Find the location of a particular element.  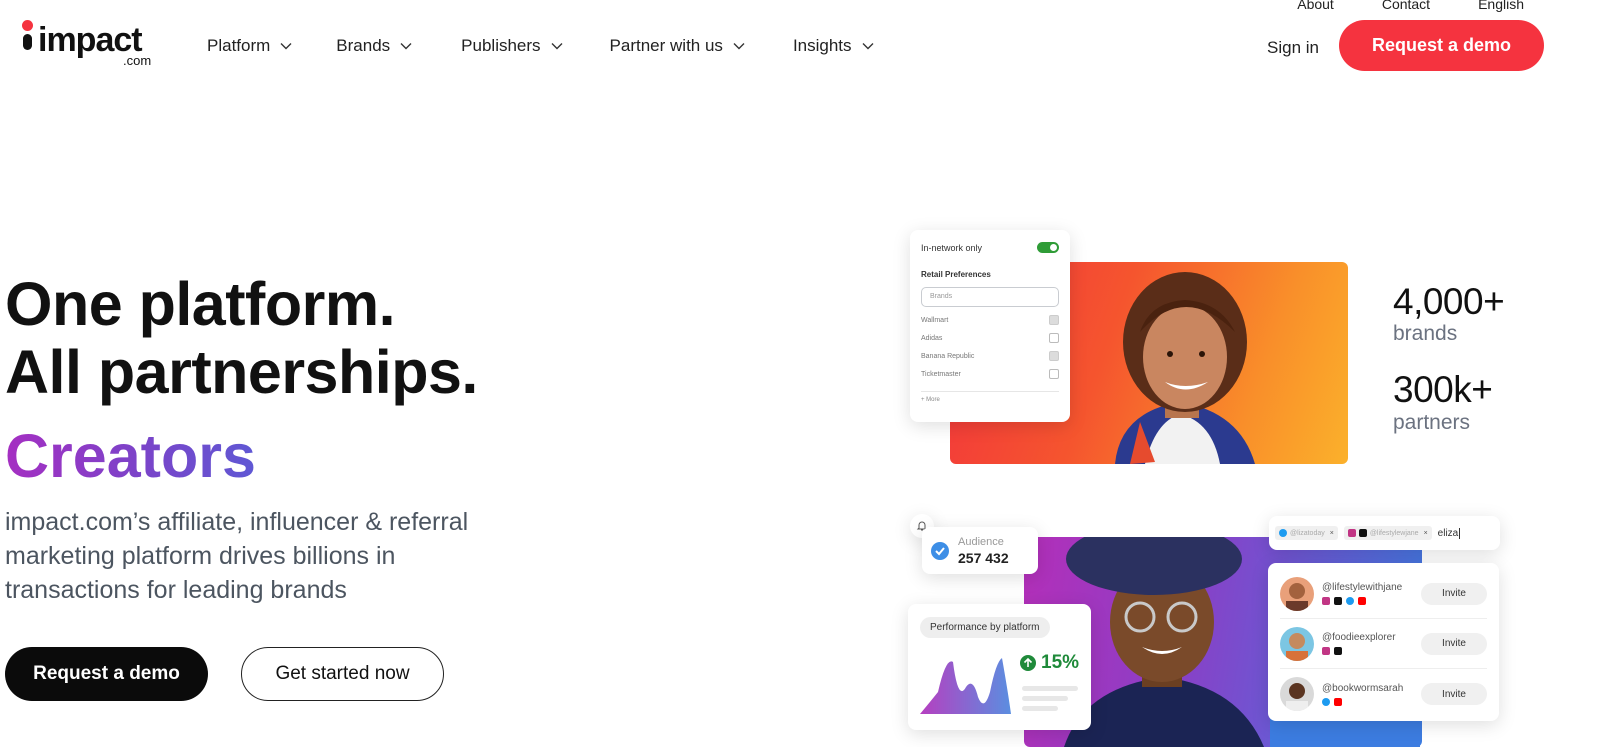

nav-partner-label: Partner with us is located at coordinates (666, 45).